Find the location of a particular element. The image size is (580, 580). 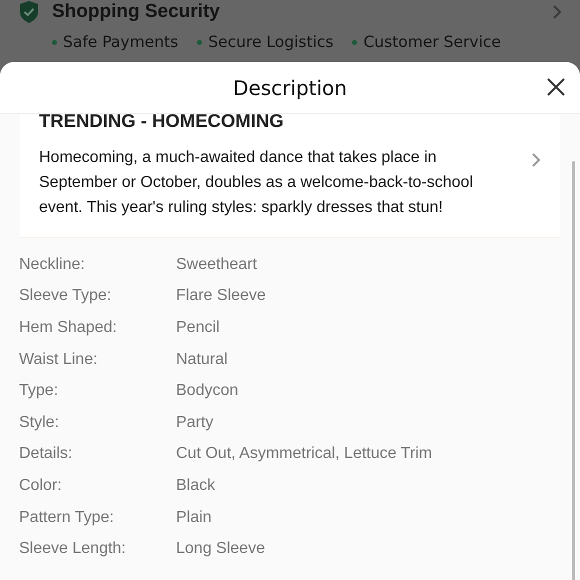

spec-label: Details: is located at coordinates (46, 454).